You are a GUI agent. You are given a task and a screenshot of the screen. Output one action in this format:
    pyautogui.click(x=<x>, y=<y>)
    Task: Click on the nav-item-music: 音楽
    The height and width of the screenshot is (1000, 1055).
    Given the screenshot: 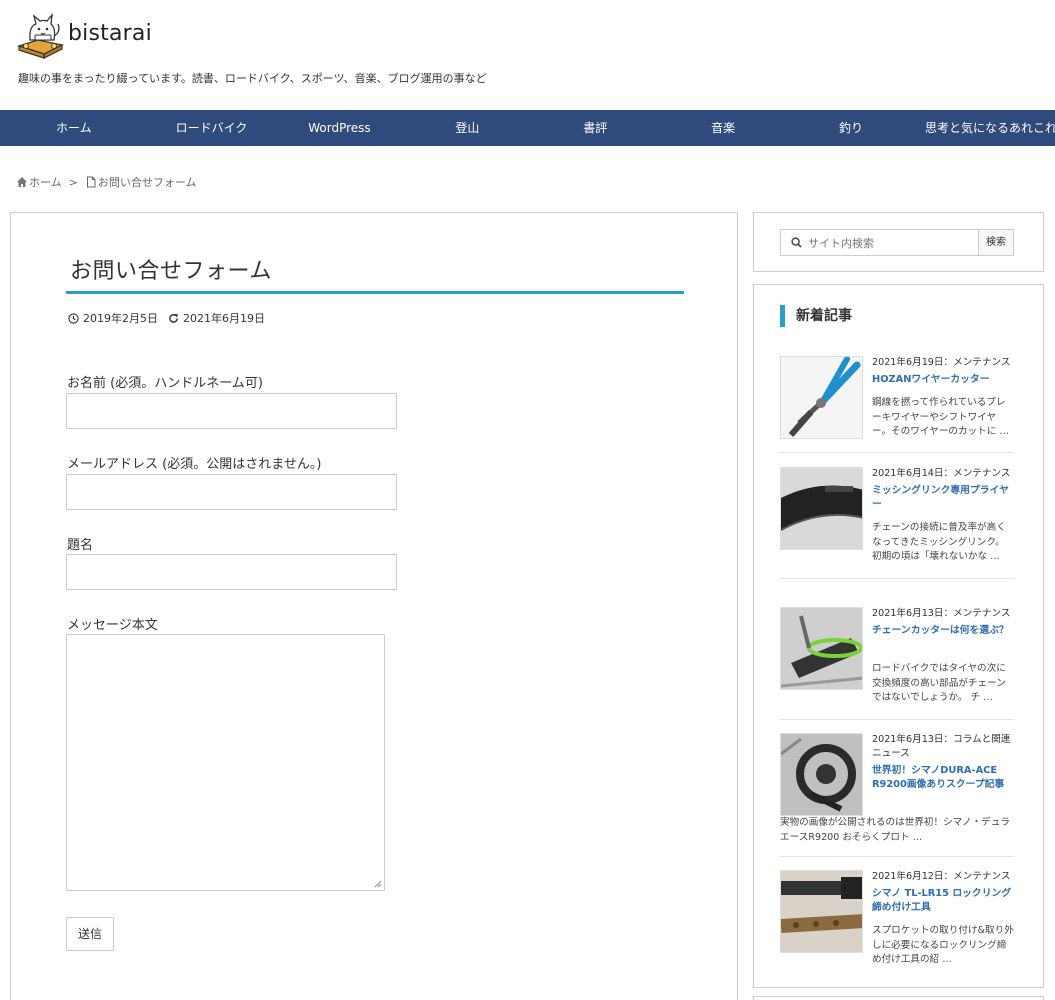 What is the action you would take?
    pyautogui.click(x=723, y=128)
    